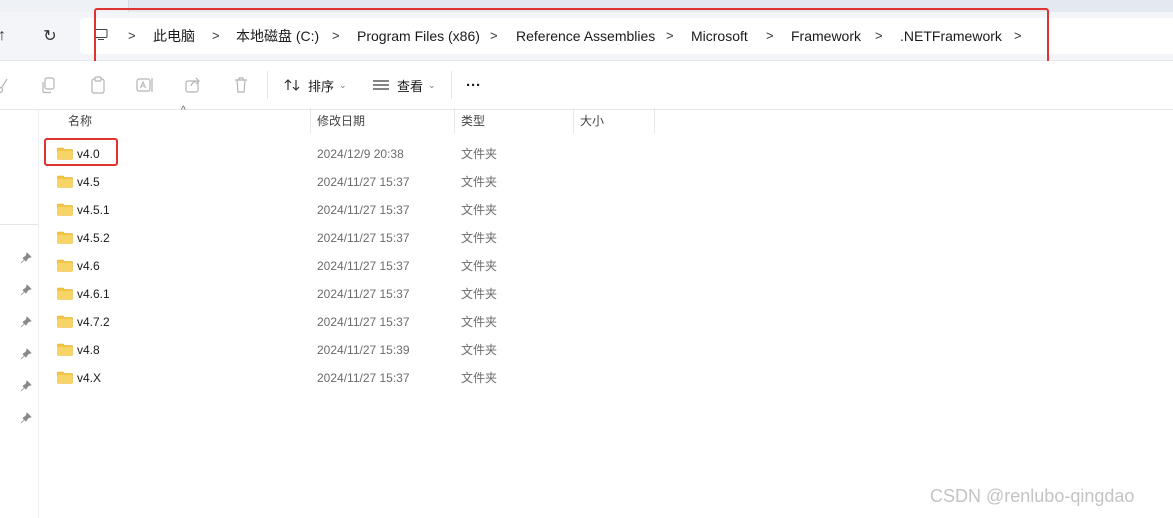 The width and height of the screenshot is (1173, 518). I want to click on file-name: v4.0, so click(88, 154).